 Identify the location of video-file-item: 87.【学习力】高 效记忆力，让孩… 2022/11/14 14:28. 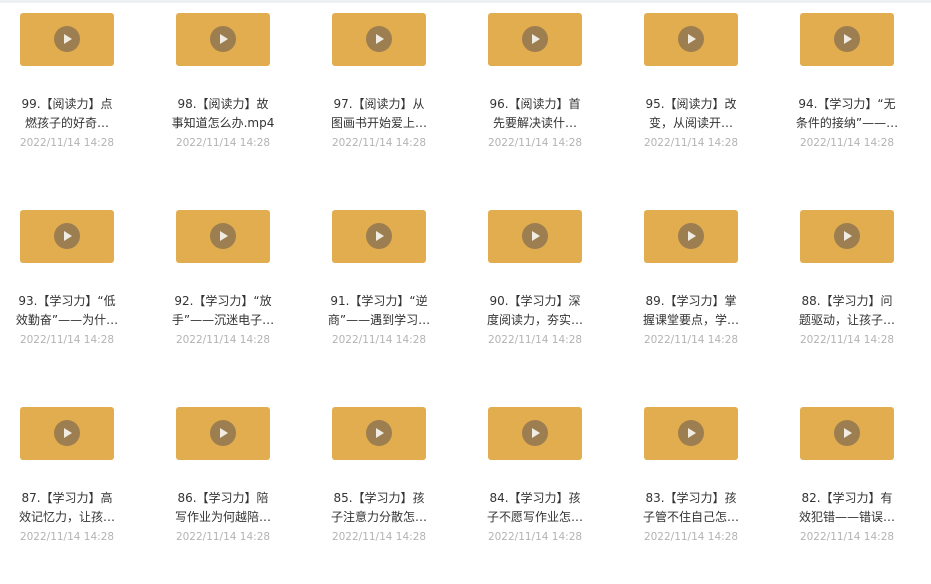
(78, 489).